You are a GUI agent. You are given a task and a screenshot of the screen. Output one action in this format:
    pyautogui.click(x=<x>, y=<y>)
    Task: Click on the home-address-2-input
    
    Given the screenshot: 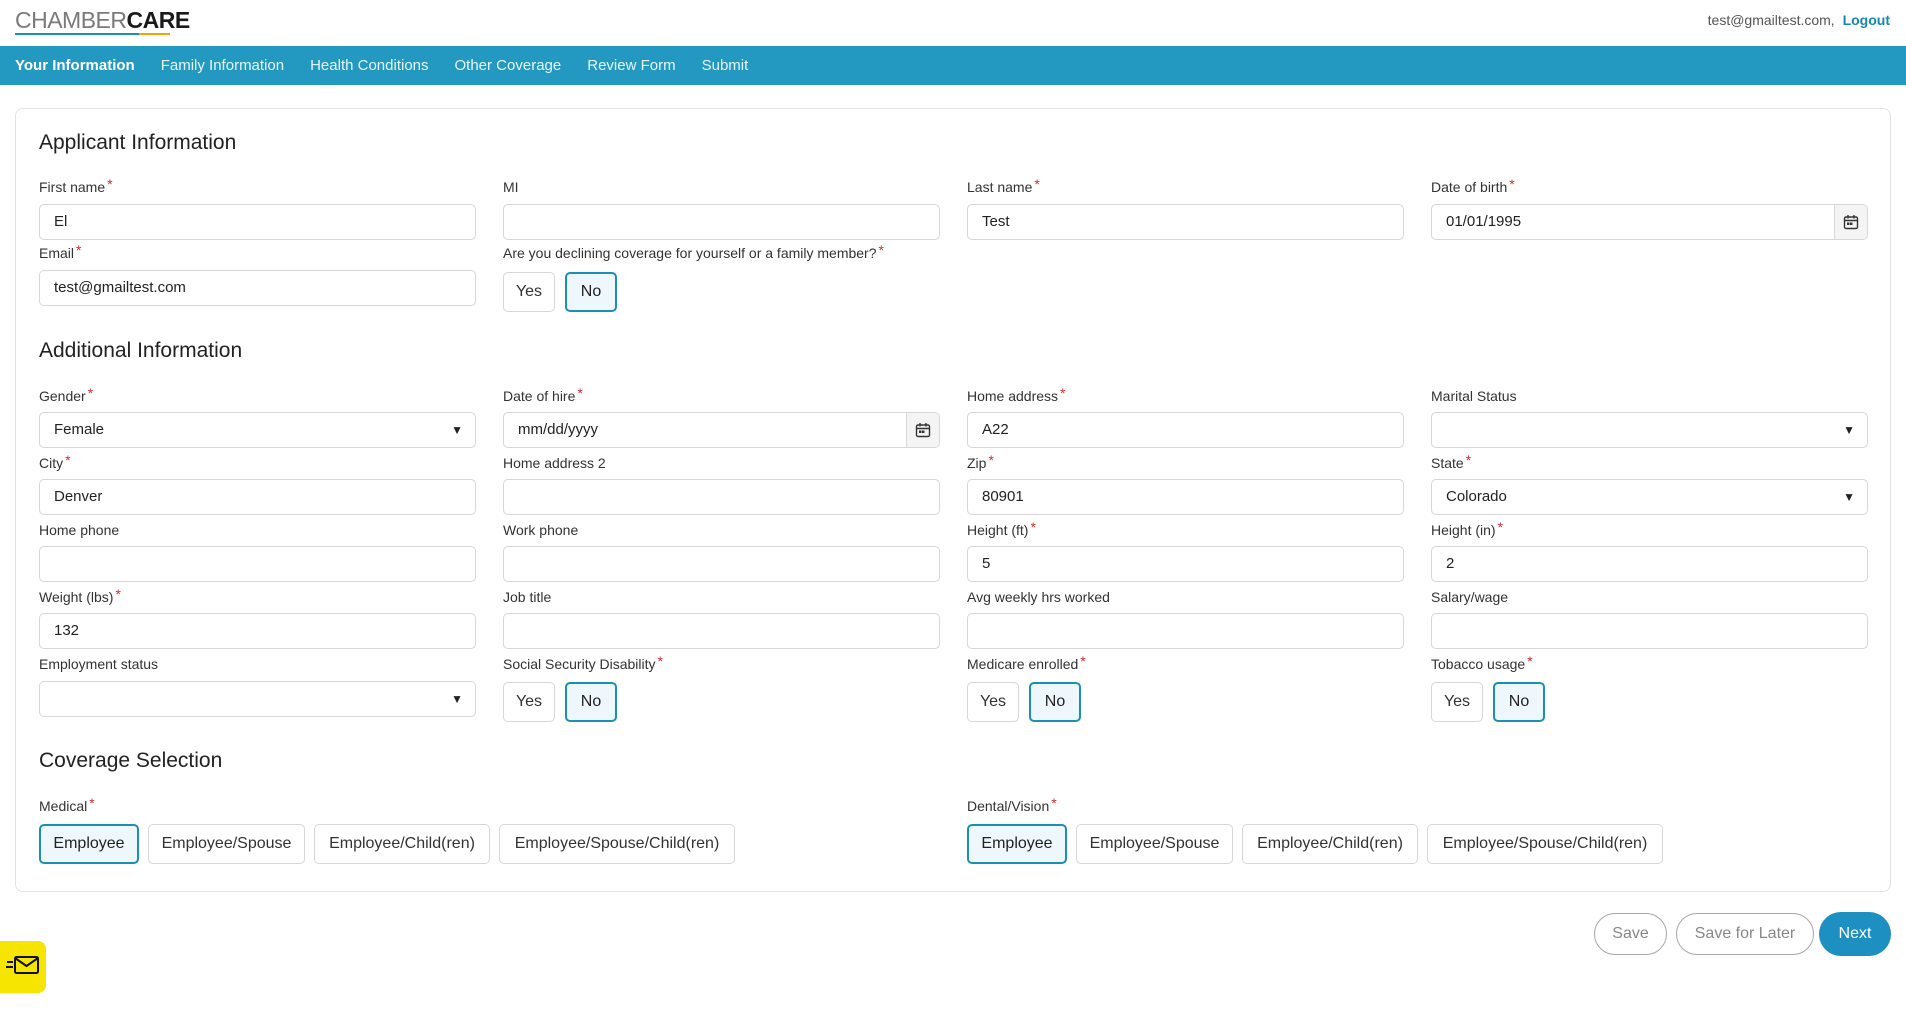 What is the action you would take?
    pyautogui.click(x=721, y=497)
    